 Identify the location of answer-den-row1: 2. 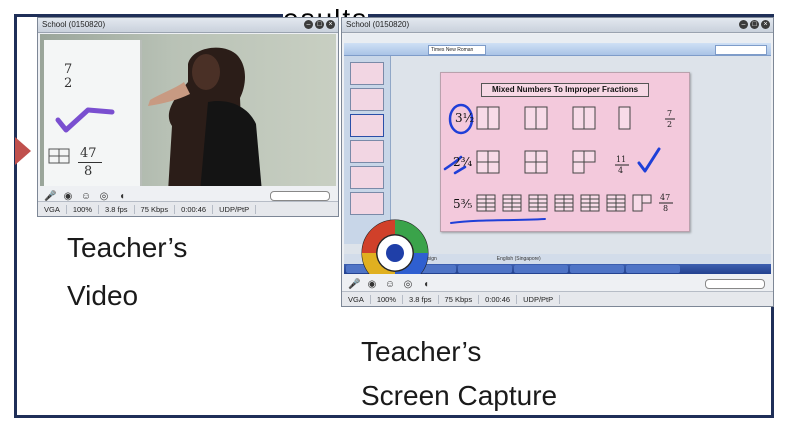
(670, 124).